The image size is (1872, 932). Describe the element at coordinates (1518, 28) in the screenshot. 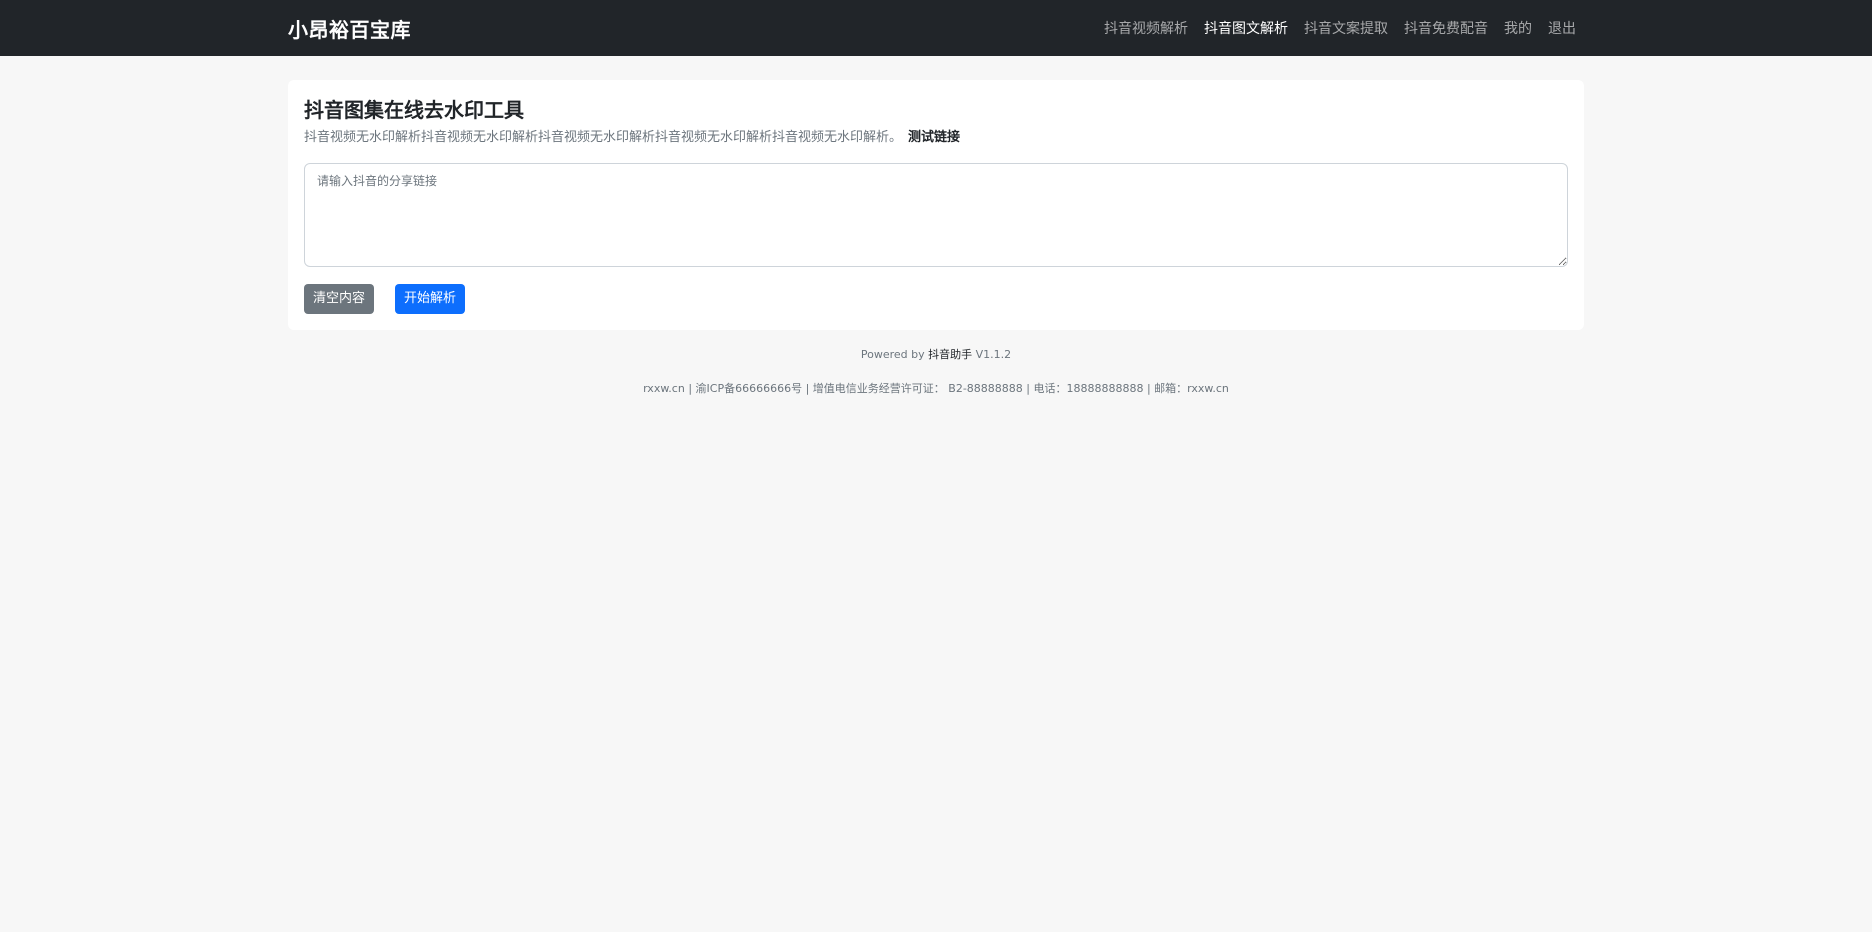

I see `nav-link-mine: 我的` at that location.